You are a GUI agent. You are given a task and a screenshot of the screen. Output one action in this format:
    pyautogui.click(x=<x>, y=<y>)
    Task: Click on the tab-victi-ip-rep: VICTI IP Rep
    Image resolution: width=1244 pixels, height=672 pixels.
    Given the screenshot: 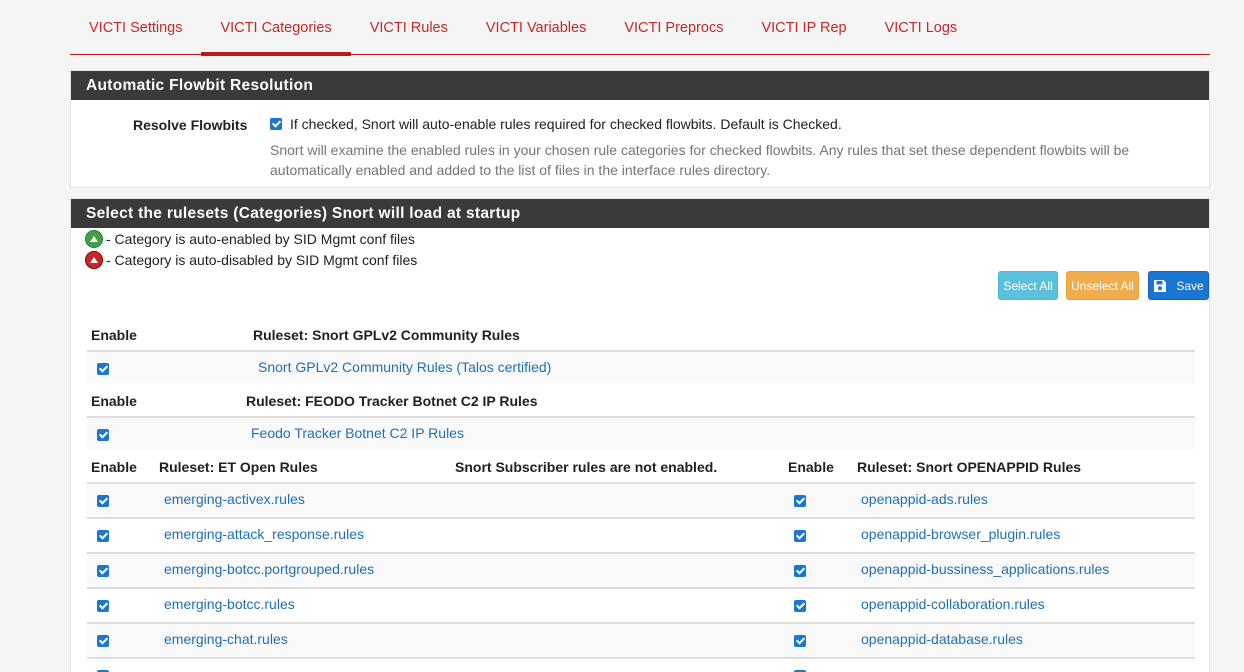 What is the action you would take?
    pyautogui.click(x=803, y=27)
    